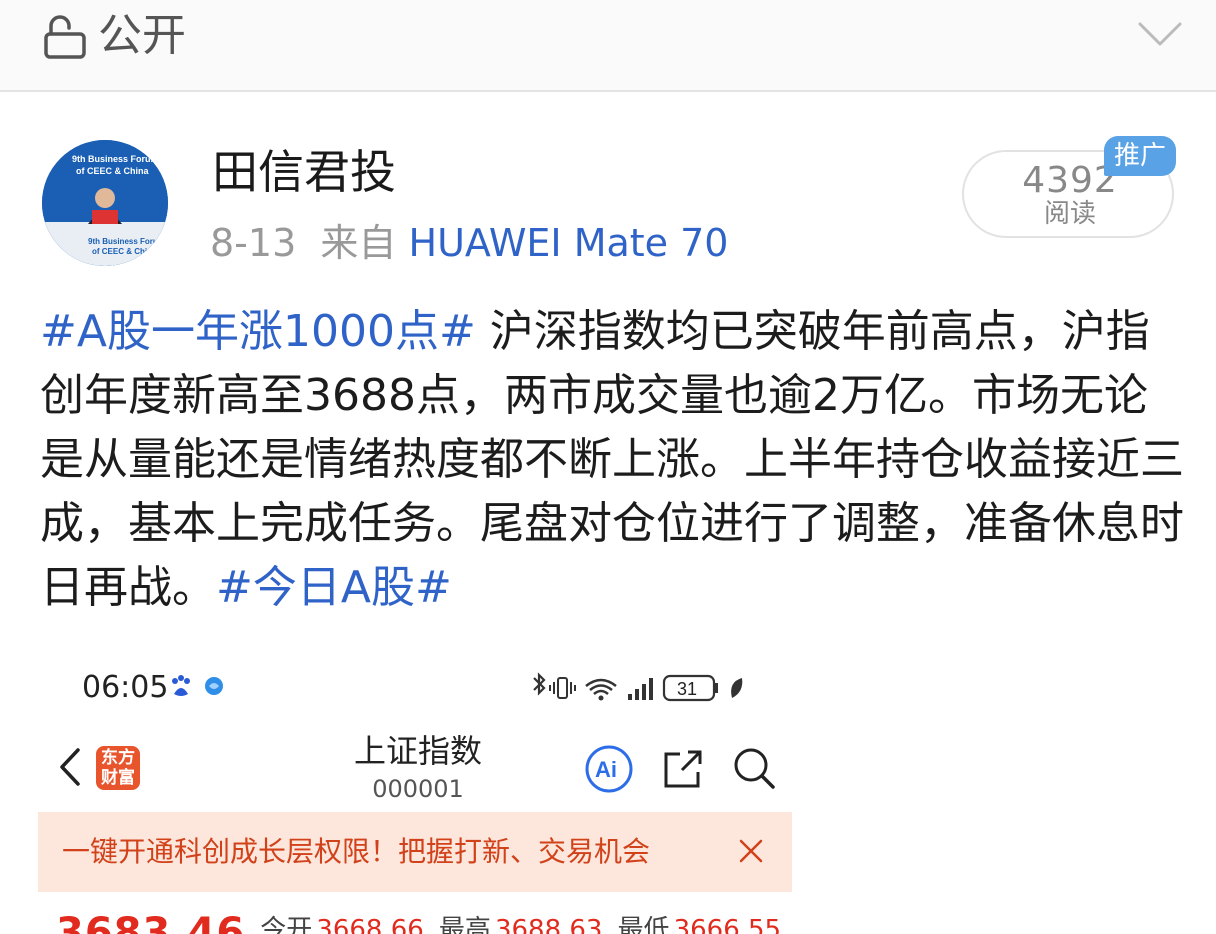  What do you see at coordinates (683, 769) in the screenshot?
I see `share-icon` at bounding box center [683, 769].